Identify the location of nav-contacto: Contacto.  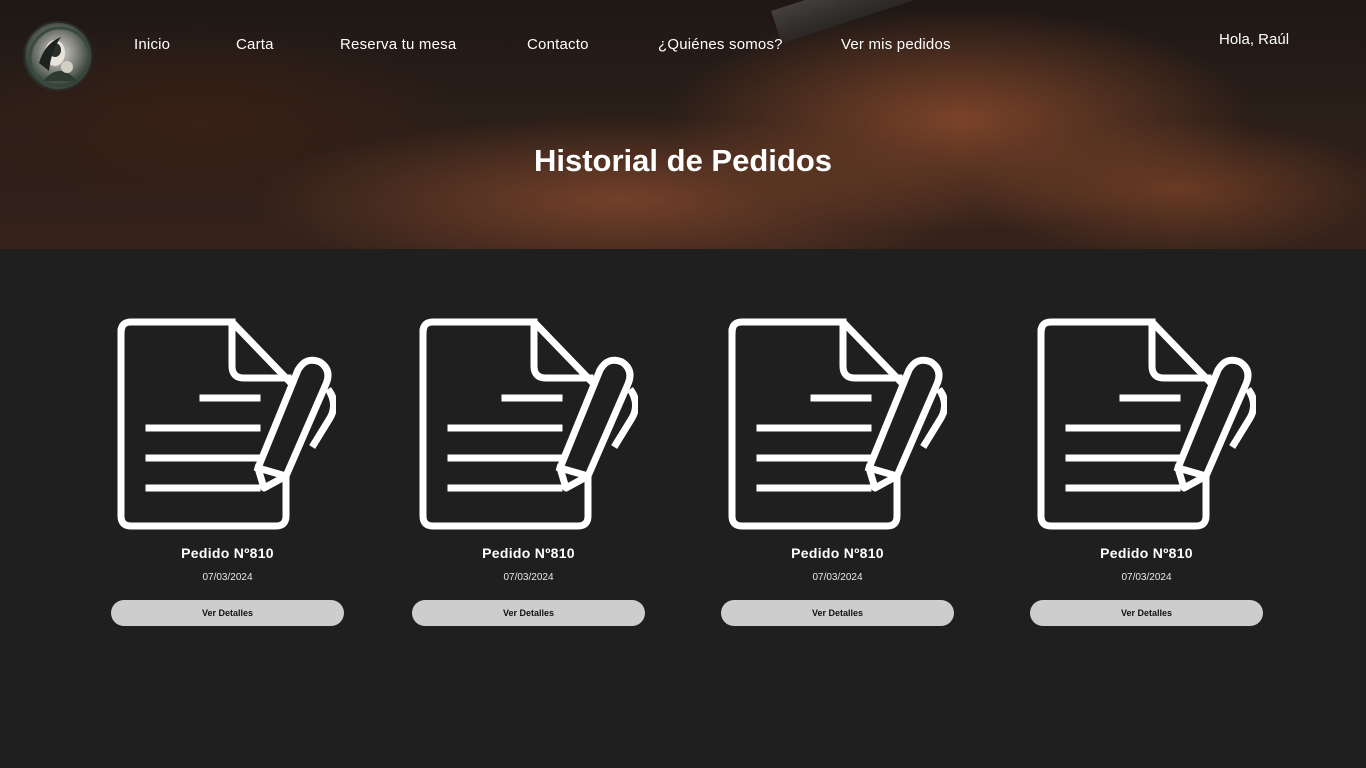
(558, 44).